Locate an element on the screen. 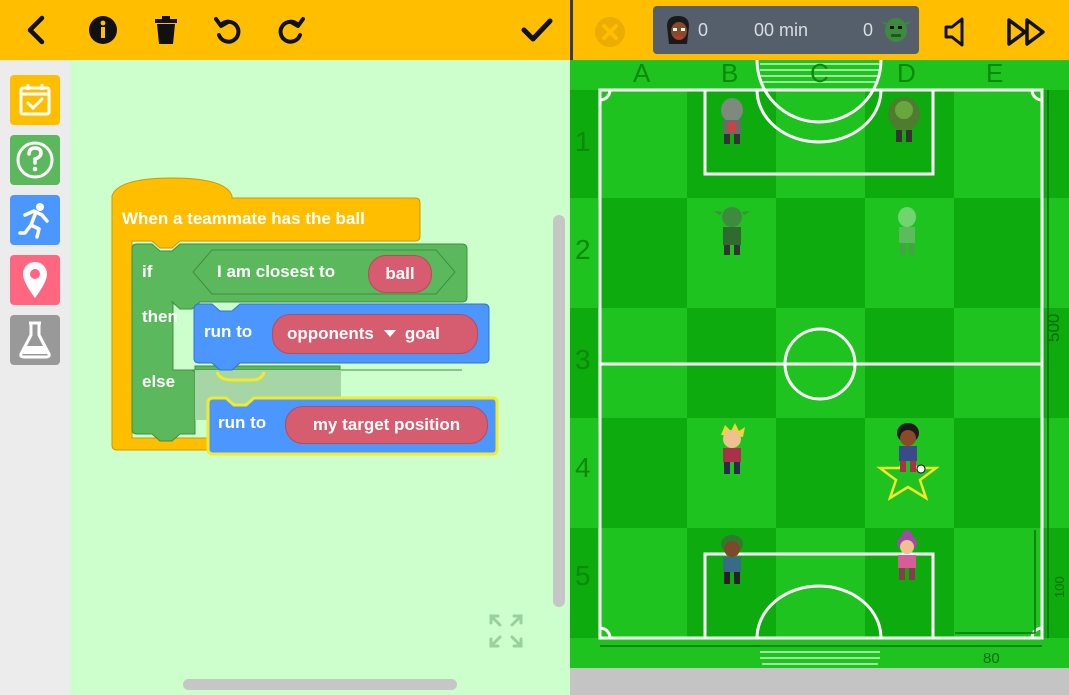 Image resolution: width=1069 pixels, height=695 pixels. match-time: 00 min is located at coordinates (781, 30).